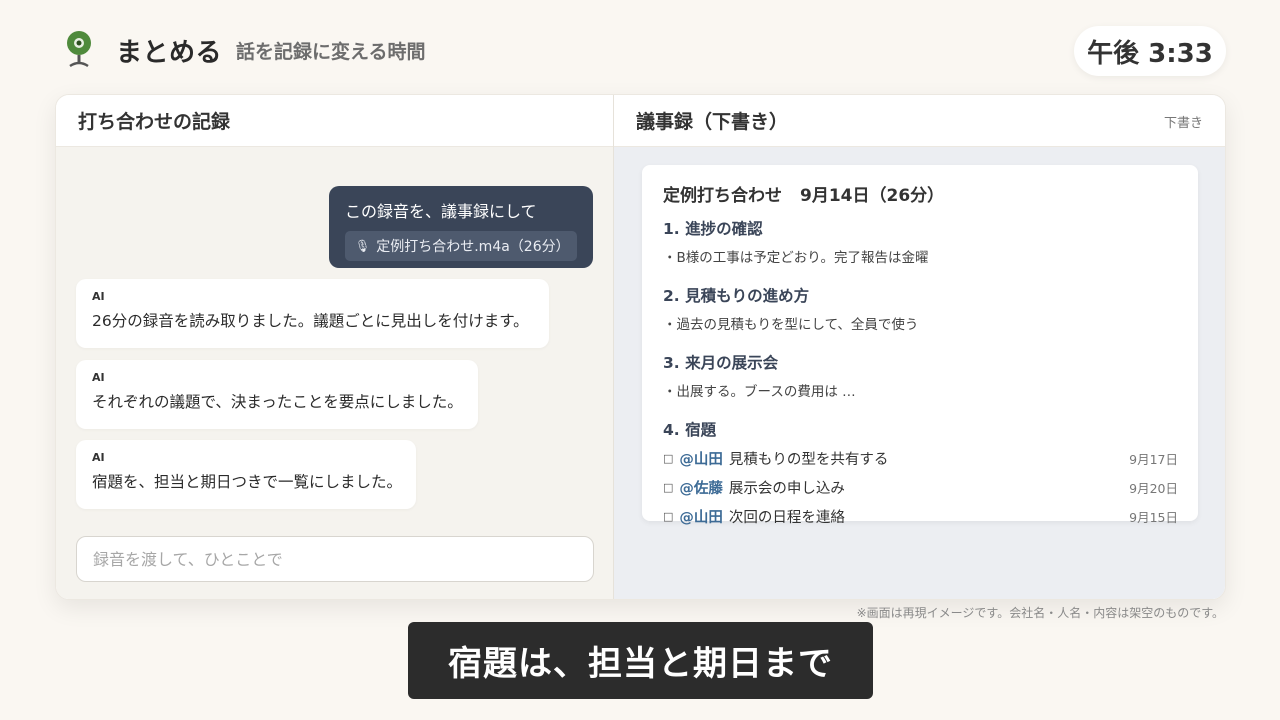 Image resolution: width=1280 pixels, height=720 pixels. I want to click on clock: 午後 3:33, so click(1150, 51).